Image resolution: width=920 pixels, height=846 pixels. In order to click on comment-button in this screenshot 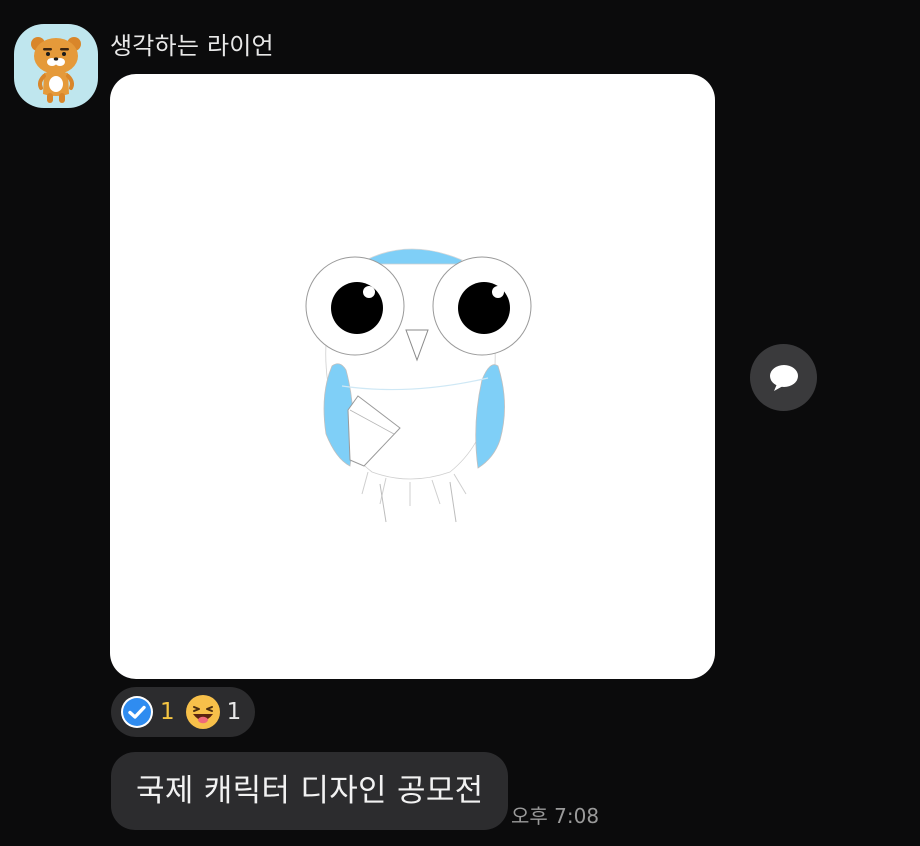, I will do `click(783, 377)`.